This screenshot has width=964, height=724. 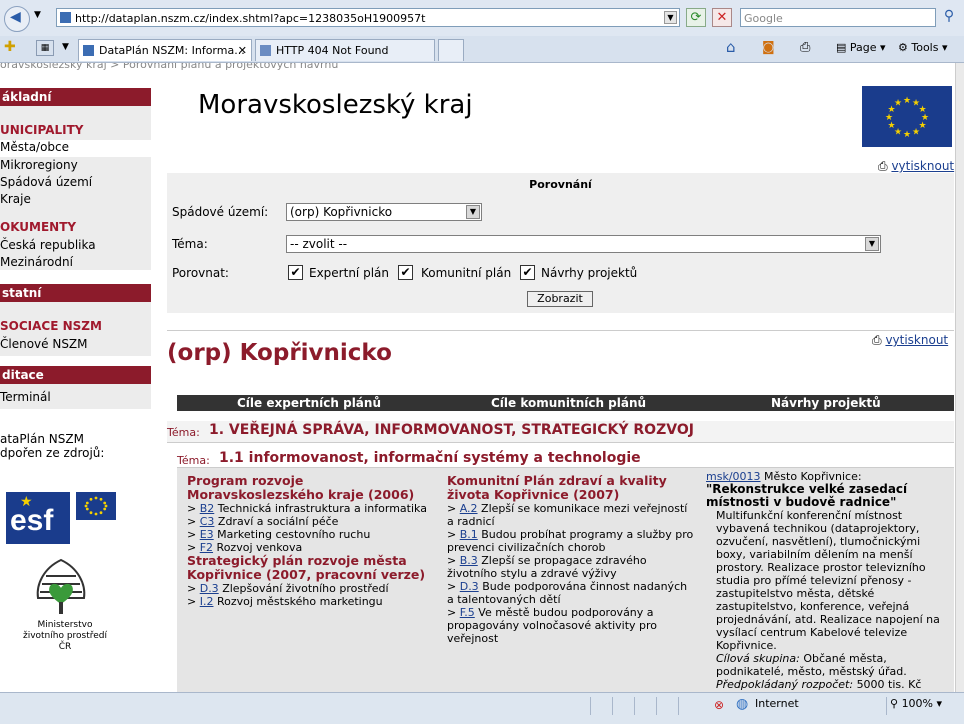 I want to click on checkbox-projects: ✔, so click(x=527, y=272).